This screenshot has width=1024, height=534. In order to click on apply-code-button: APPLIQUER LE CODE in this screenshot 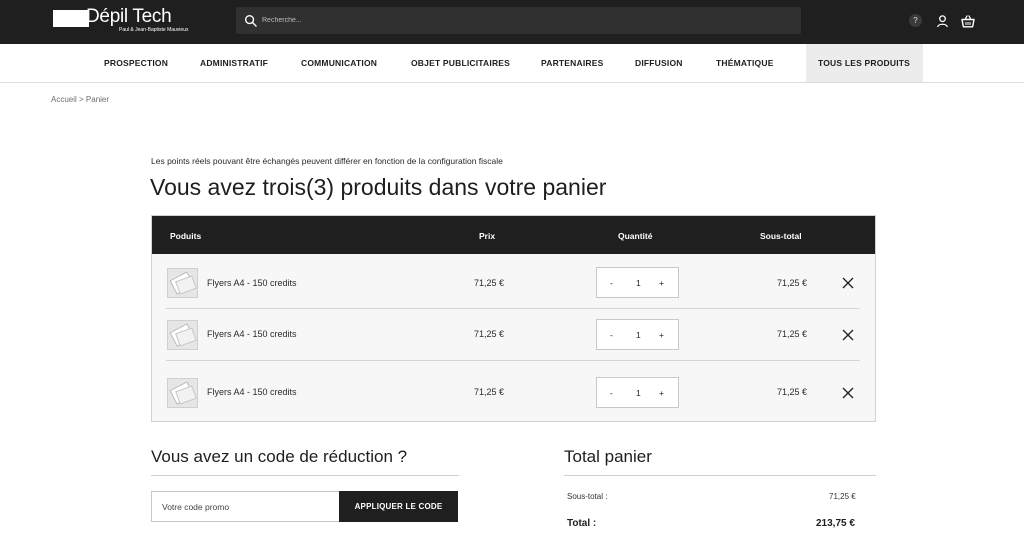, I will do `click(398, 506)`.